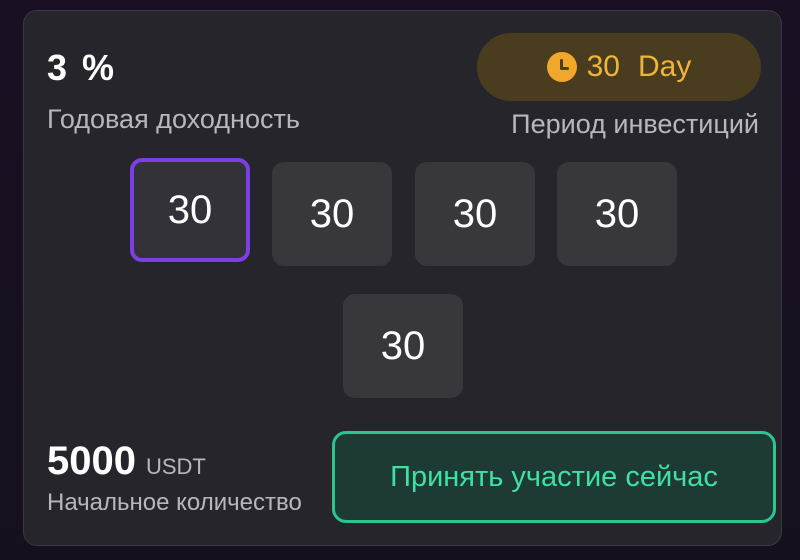 This screenshot has height=560, width=800. I want to click on initial-amount: 5000 USDT, so click(126, 461).